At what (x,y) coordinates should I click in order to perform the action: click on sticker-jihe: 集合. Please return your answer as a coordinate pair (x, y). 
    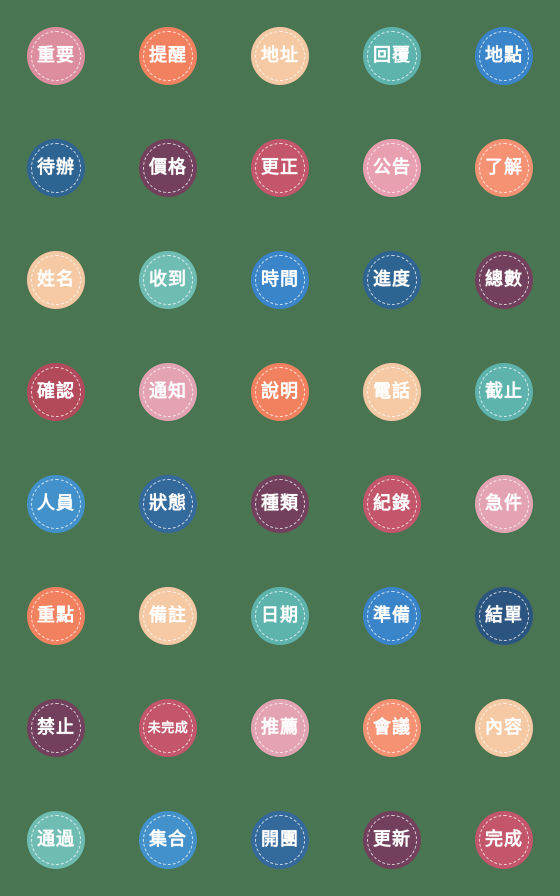
    Looking at the image, I should click on (168, 840).